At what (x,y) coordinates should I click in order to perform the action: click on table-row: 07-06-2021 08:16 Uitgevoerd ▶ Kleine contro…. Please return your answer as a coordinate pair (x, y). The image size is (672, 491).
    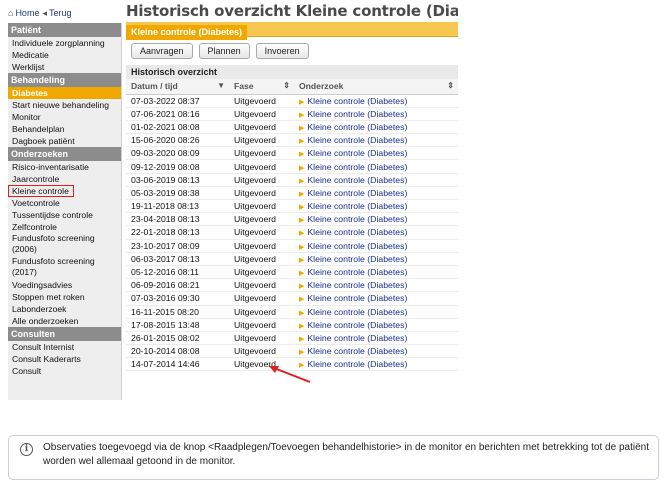
    Looking at the image, I should click on (292, 114).